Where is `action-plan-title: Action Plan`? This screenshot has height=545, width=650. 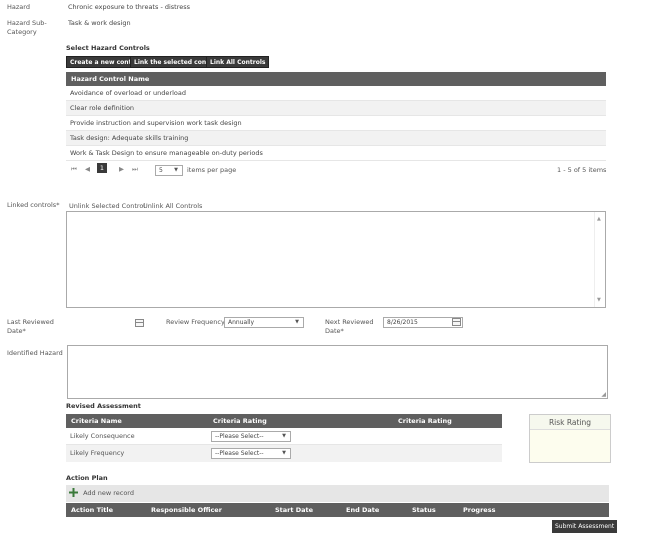 action-plan-title: Action Plan is located at coordinates (87, 478).